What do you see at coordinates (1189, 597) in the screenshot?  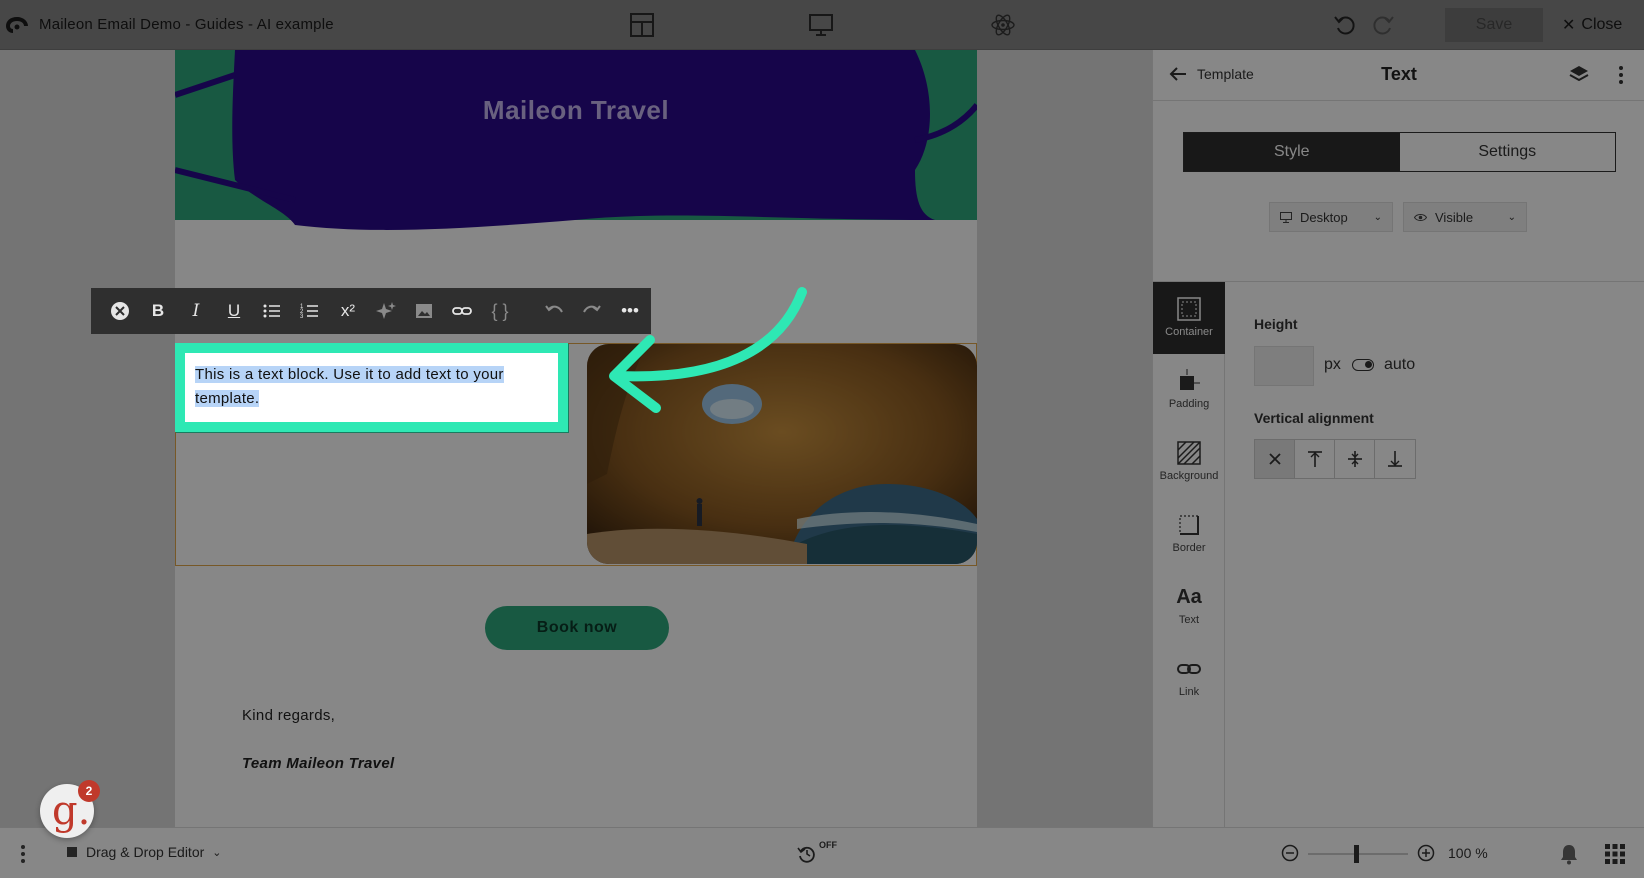 I see `text-aa-icon: Aa` at bounding box center [1189, 597].